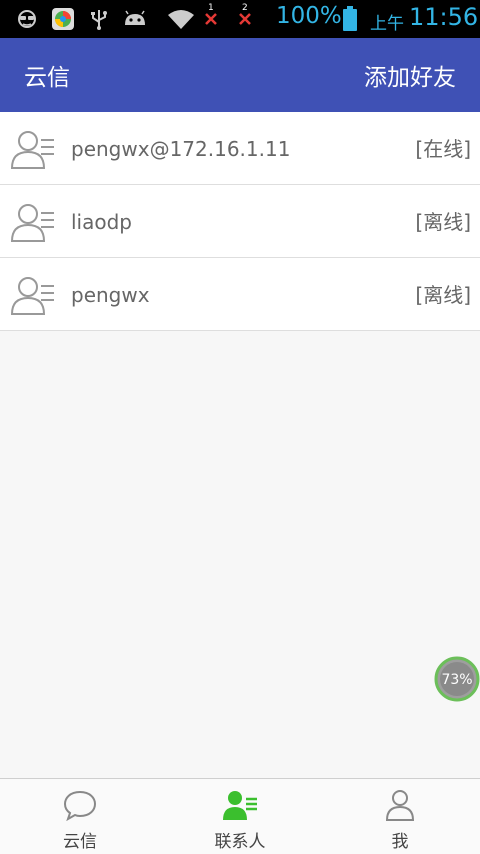  I want to click on badge-label: 73%, so click(456, 680).